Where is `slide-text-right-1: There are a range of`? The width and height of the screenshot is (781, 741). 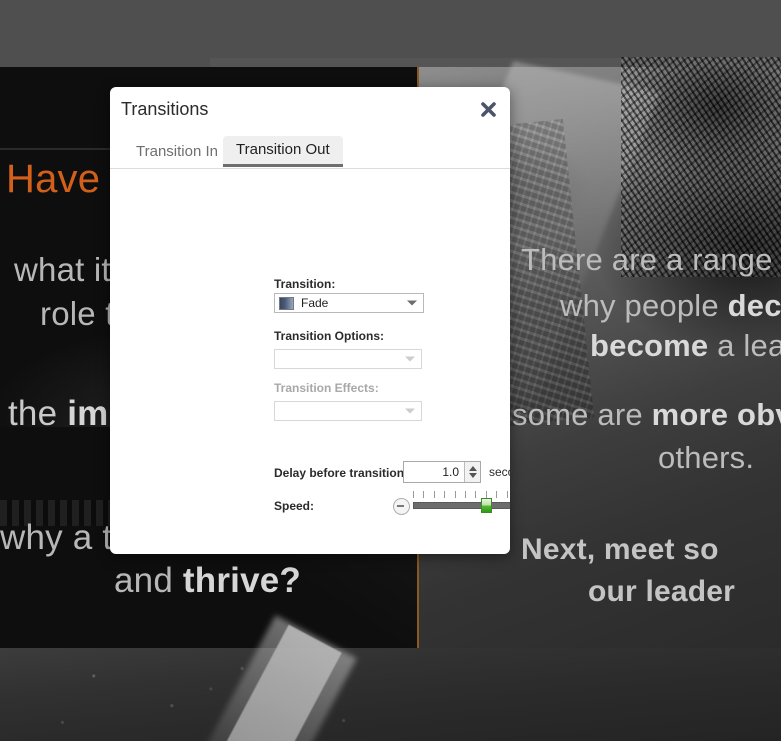
slide-text-right-1: There are a range of is located at coordinates (651, 259).